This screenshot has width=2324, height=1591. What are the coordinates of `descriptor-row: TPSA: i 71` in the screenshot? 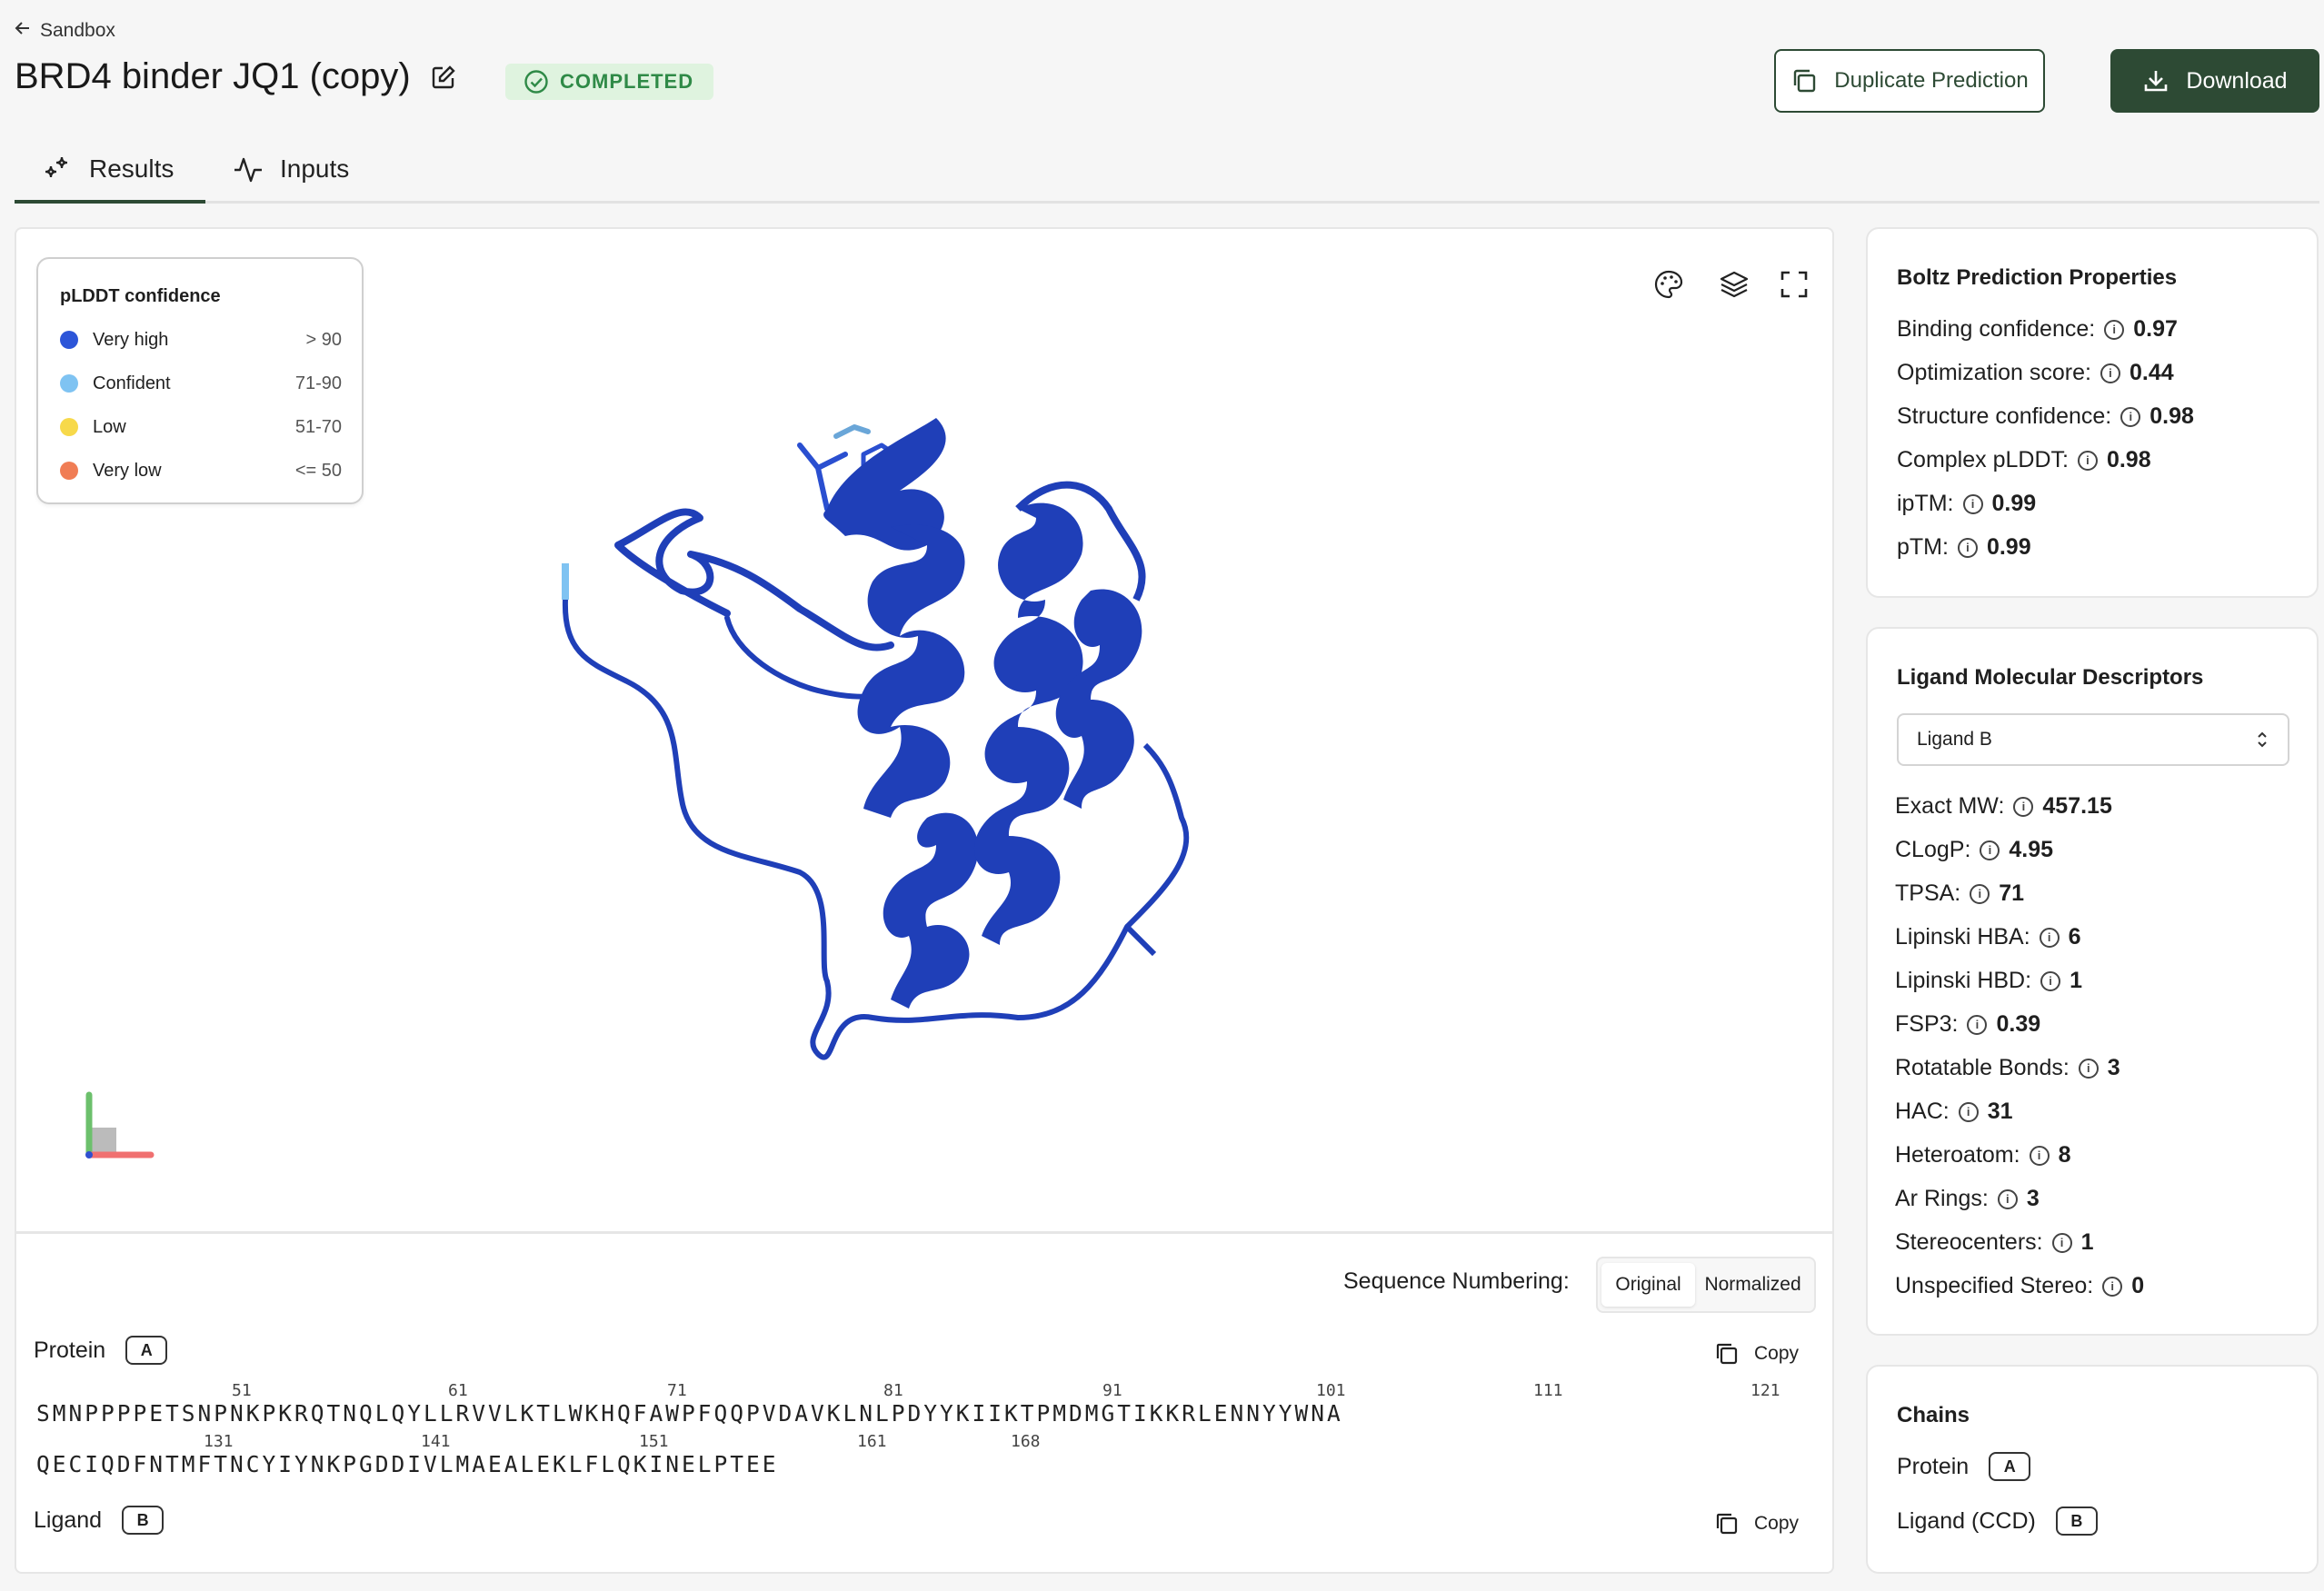 It's located at (1959, 893).